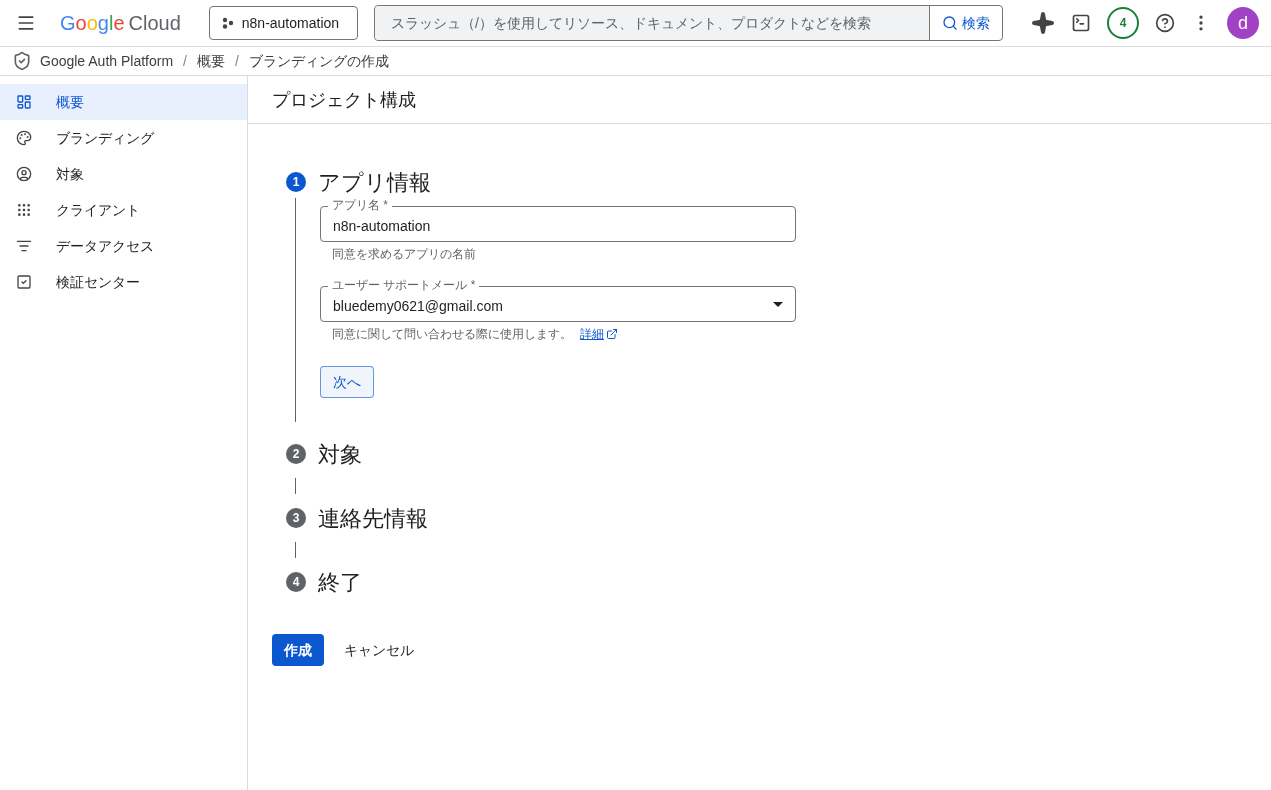  I want to click on list-settings-icon, so click(24, 246).